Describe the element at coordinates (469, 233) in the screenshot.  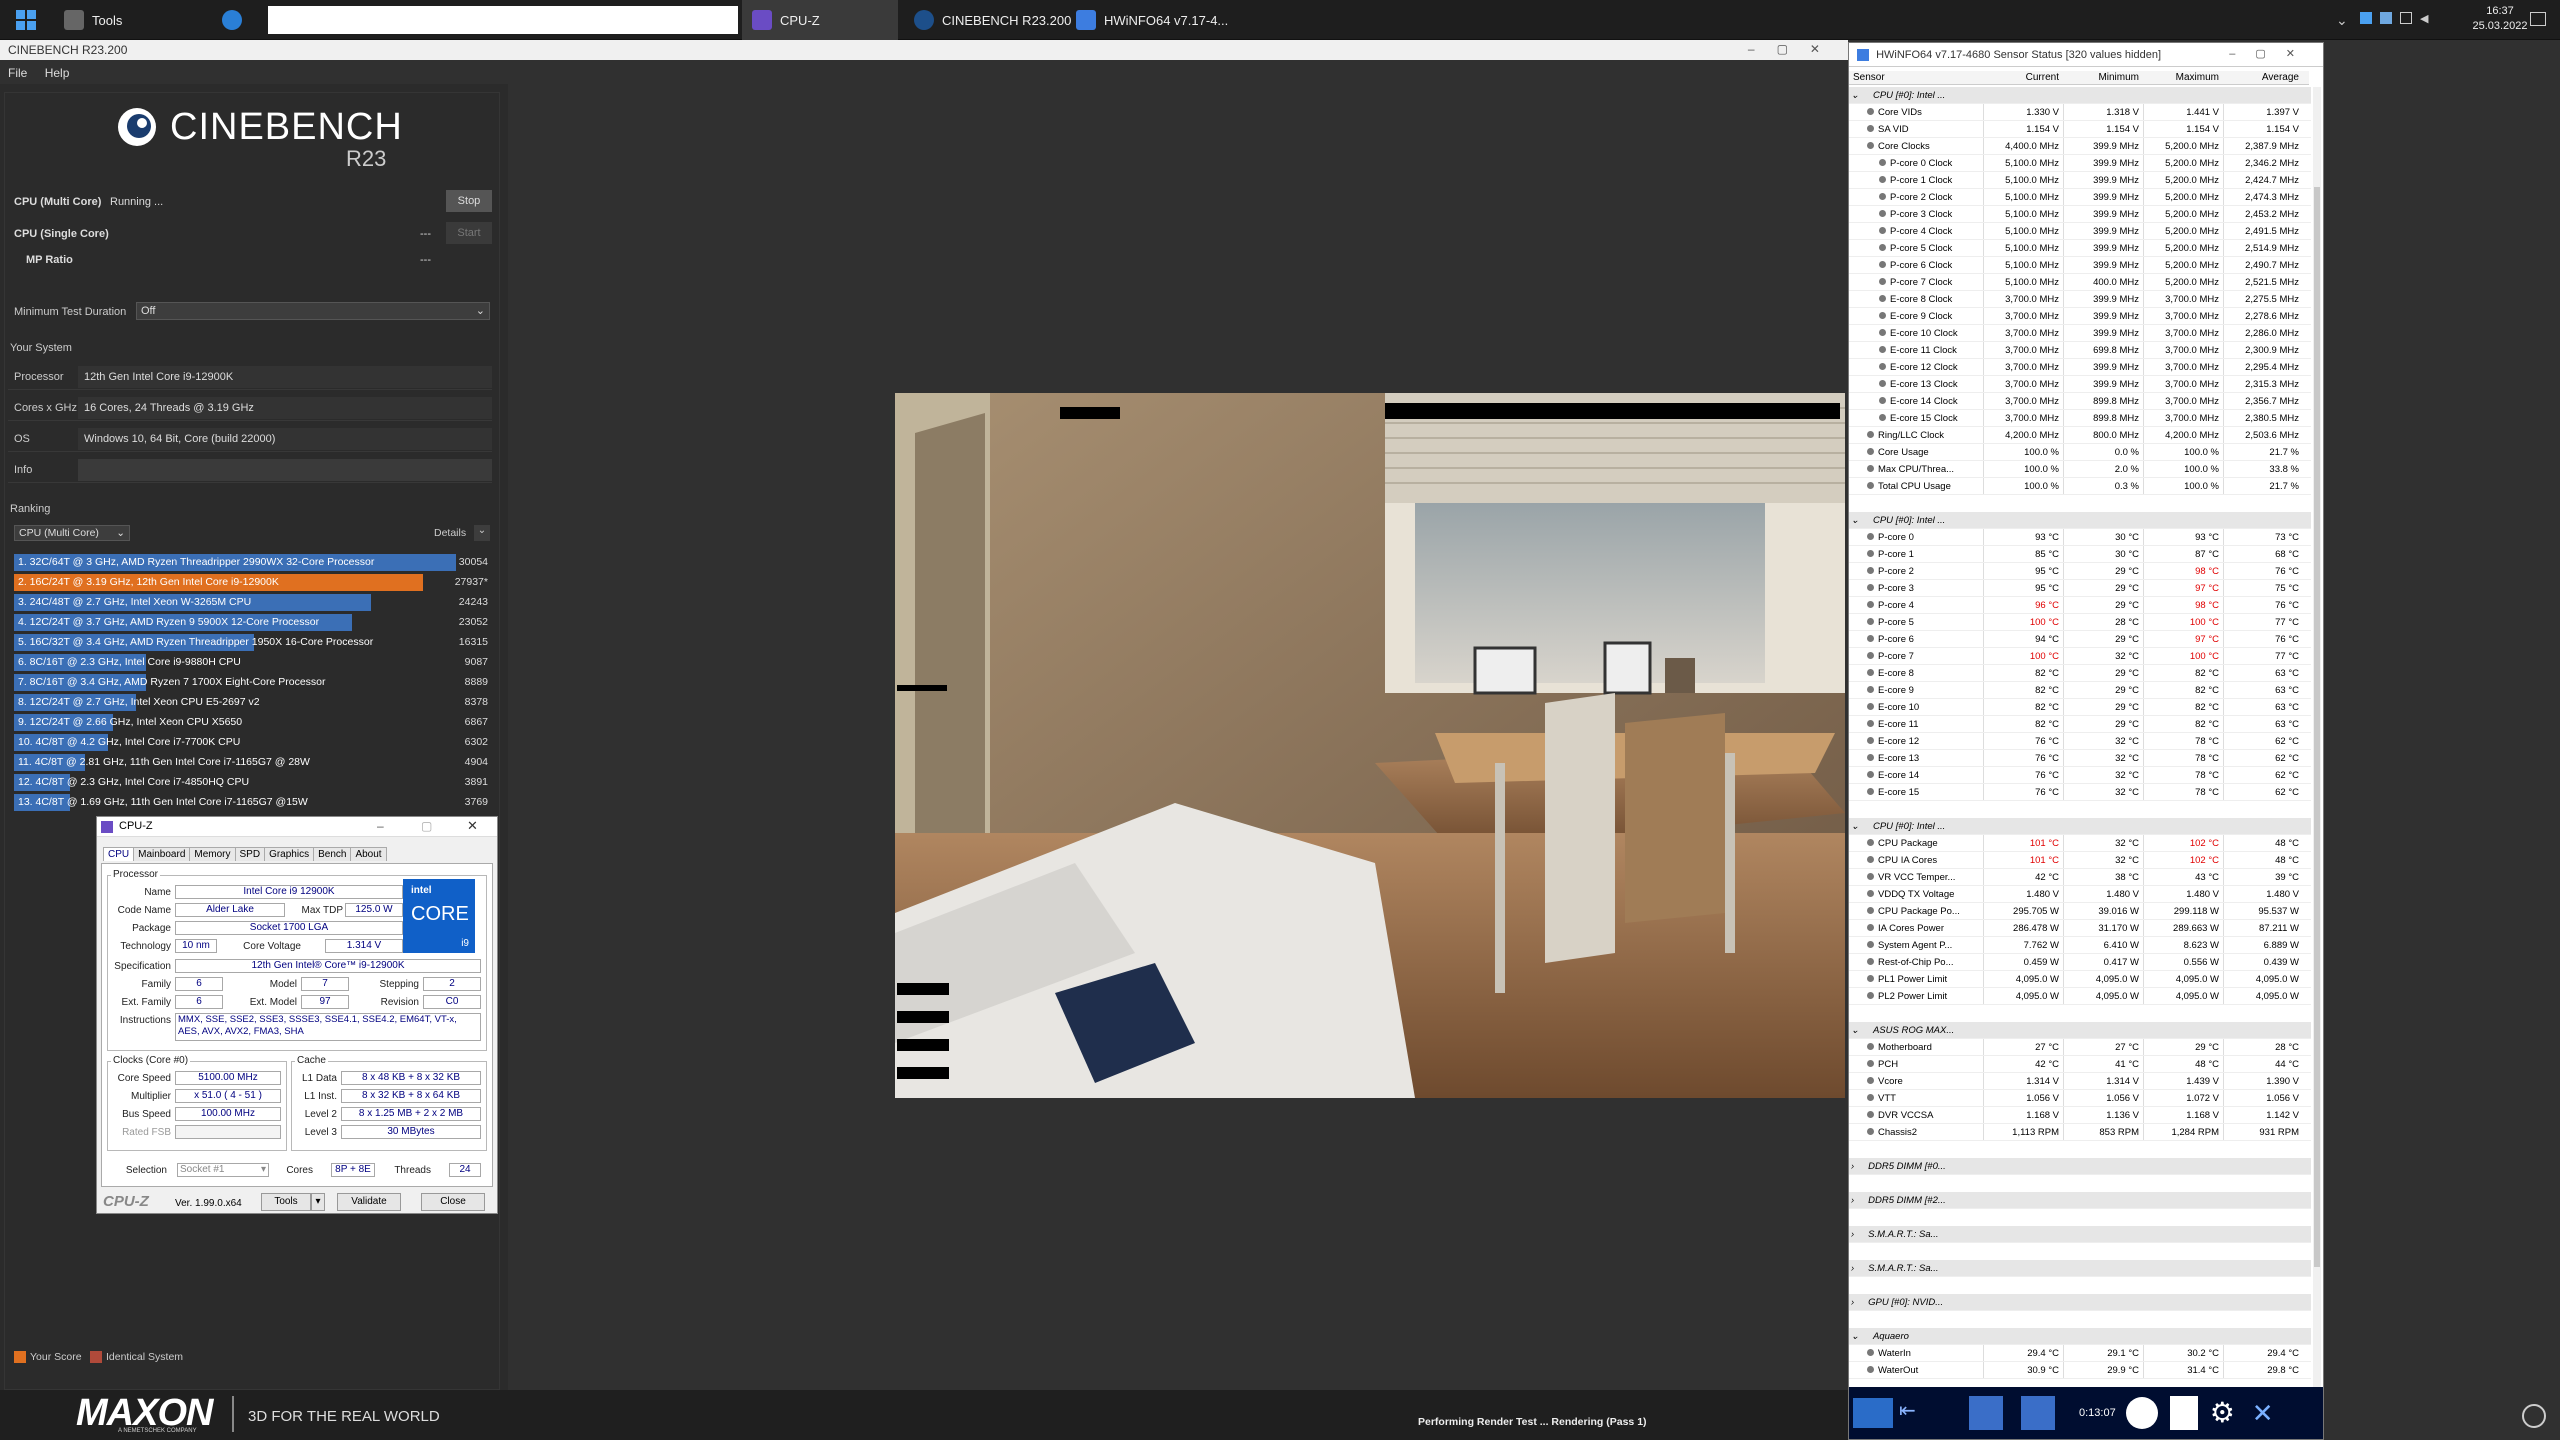
I see `start-button: Start` at that location.